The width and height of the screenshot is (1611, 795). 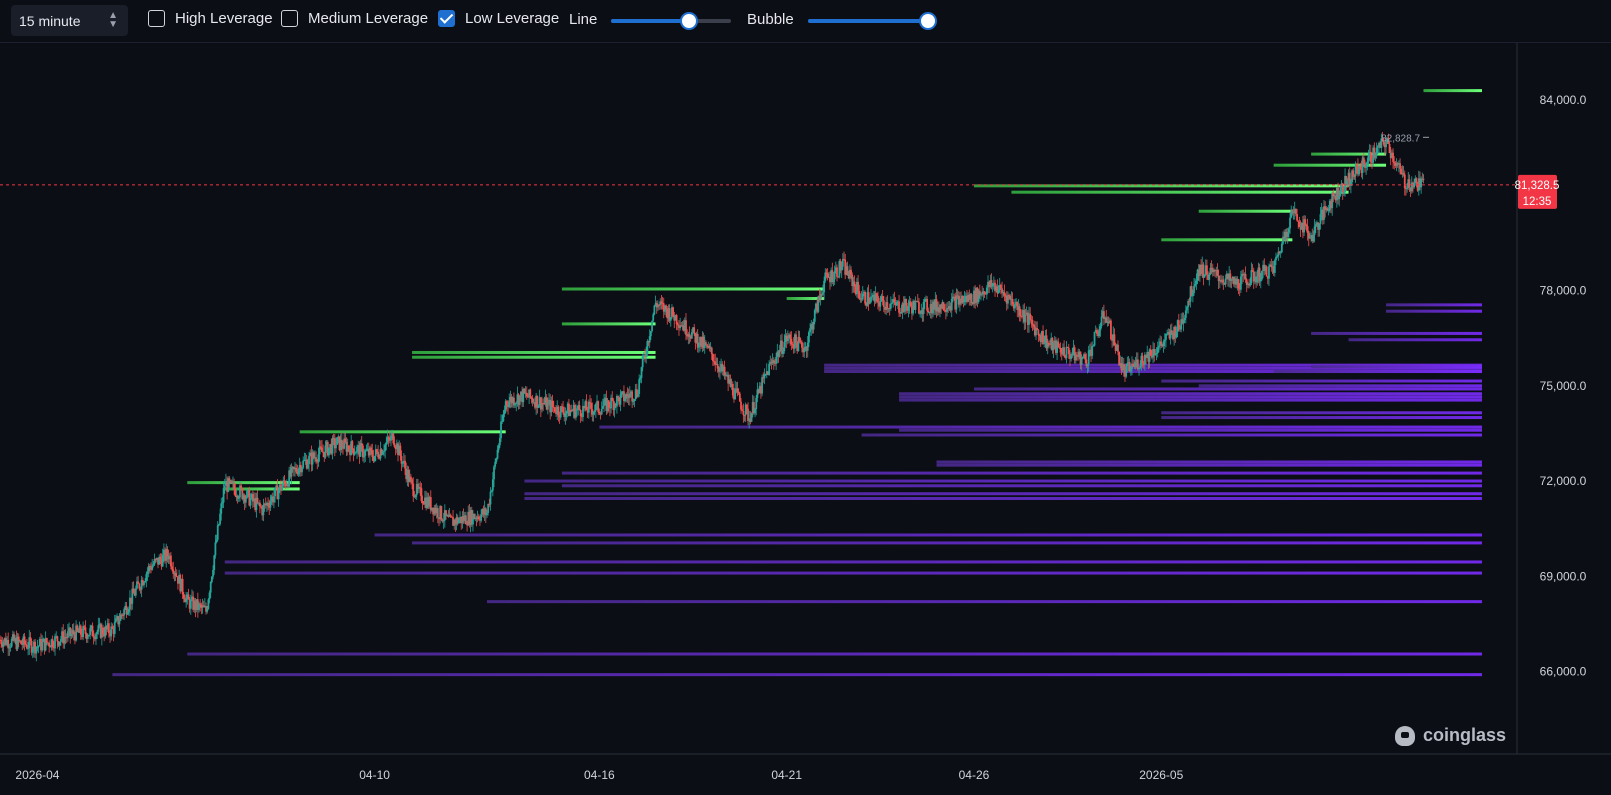 What do you see at coordinates (446, 18) in the screenshot?
I see `checkmark-icon` at bounding box center [446, 18].